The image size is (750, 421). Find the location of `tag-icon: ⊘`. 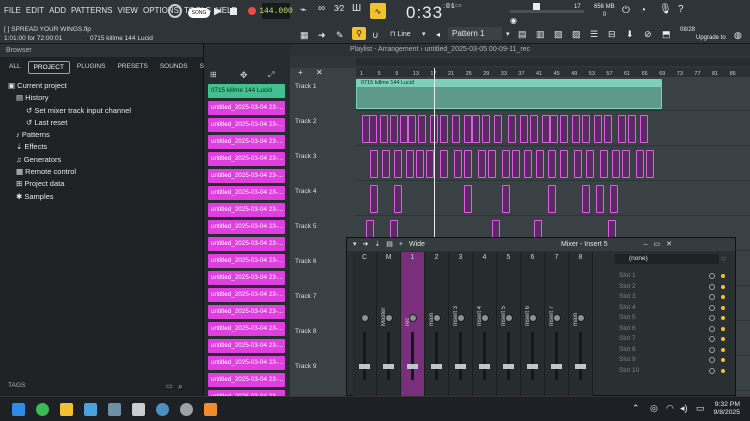

tag-icon: ⊘ is located at coordinates (648, 34).